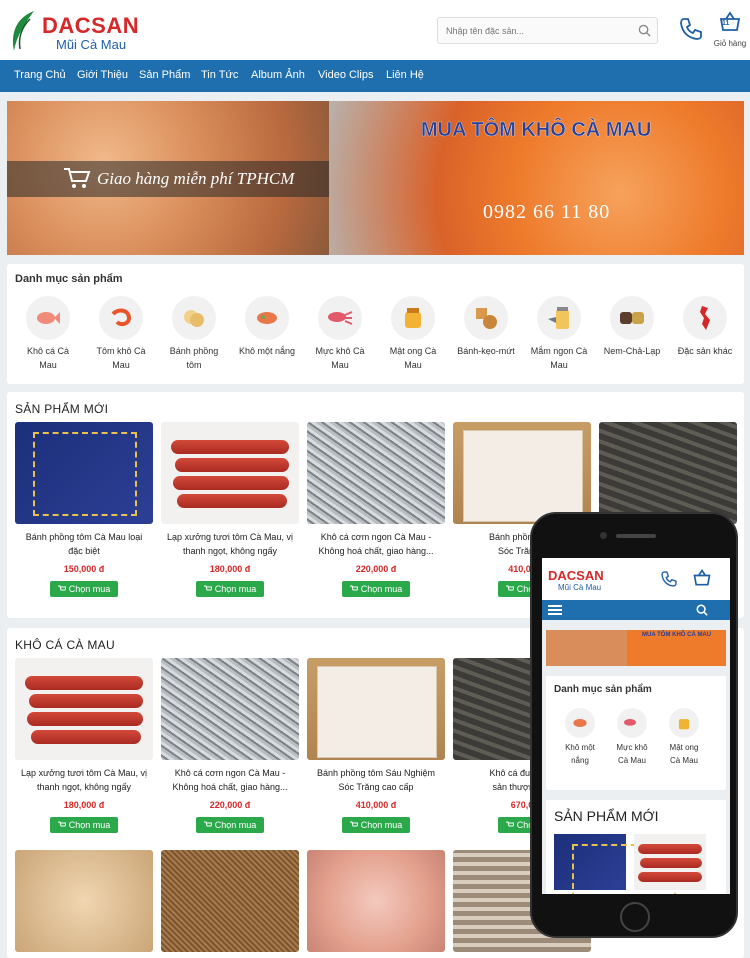  Describe the element at coordinates (580, 760) in the screenshot. I see `mobile-category-label: nắng` at that location.